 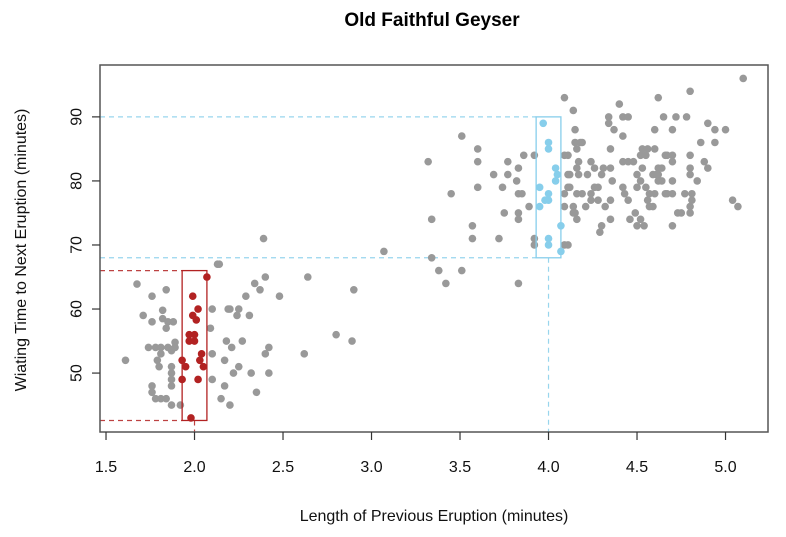 What do you see at coordinates (84, 245) in the screenshot?
I see `y-axis: 50 60 70 80 90` at bounding box center [84, 245].